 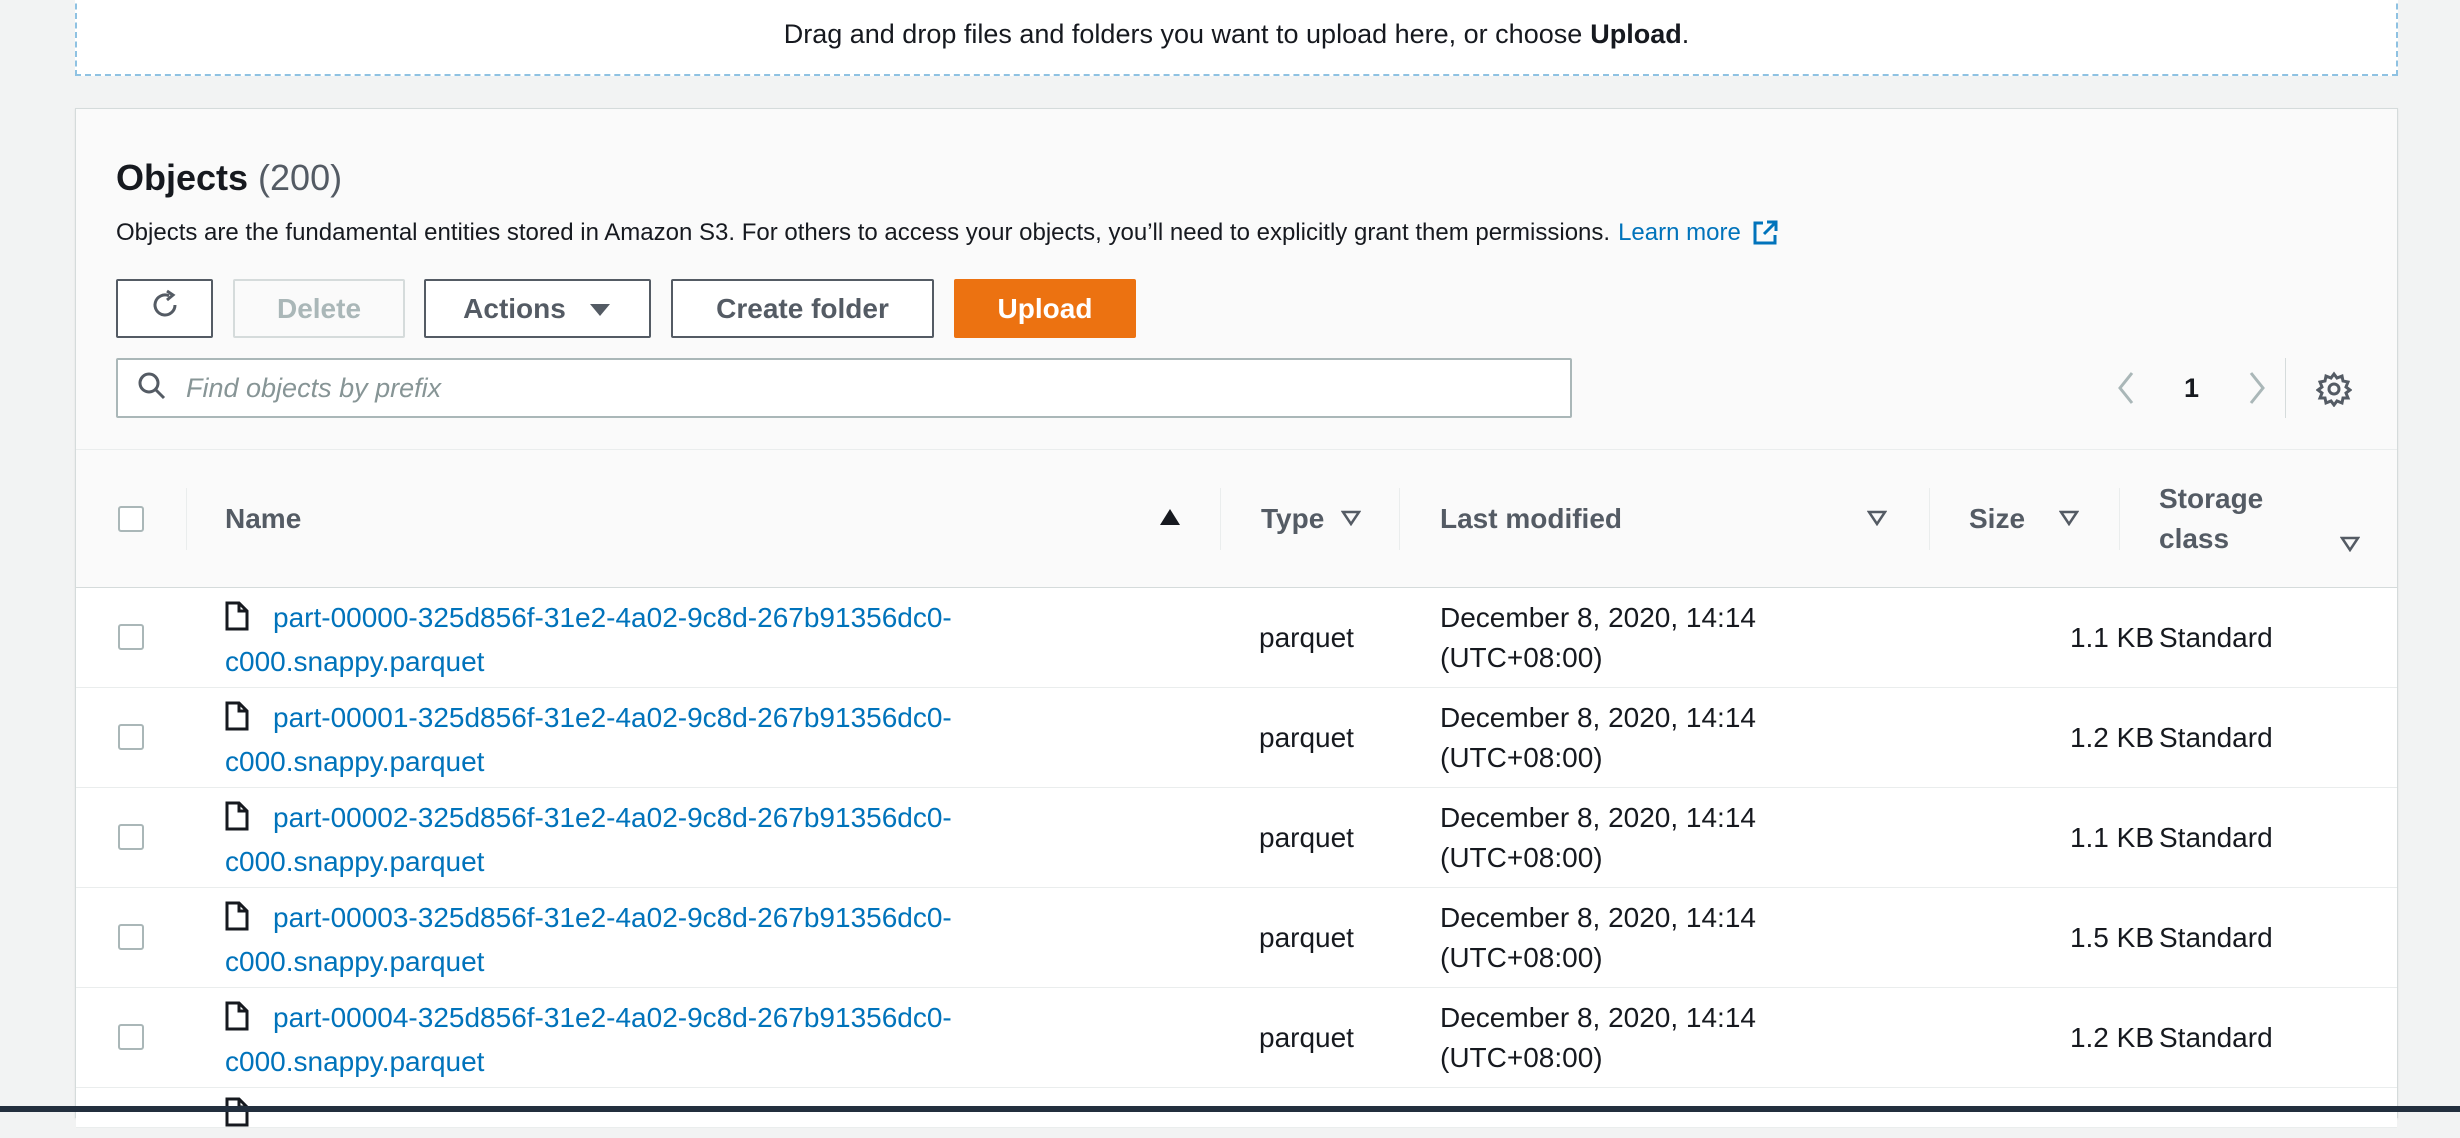 I want to click on dropzone-upload-link: Upload, so click(x=1636, y=34).